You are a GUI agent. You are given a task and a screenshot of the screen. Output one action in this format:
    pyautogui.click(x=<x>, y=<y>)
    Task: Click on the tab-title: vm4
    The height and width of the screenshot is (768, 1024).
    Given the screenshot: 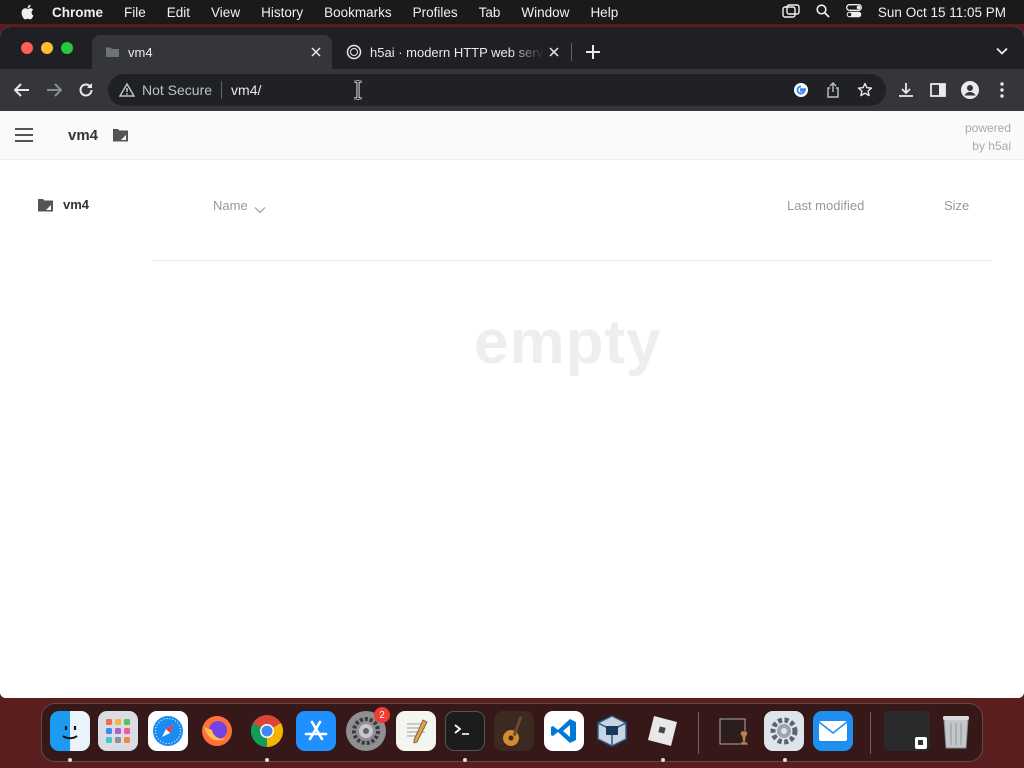 What is the action you would take?
    pyautogui.click(x=140, y=52)
    